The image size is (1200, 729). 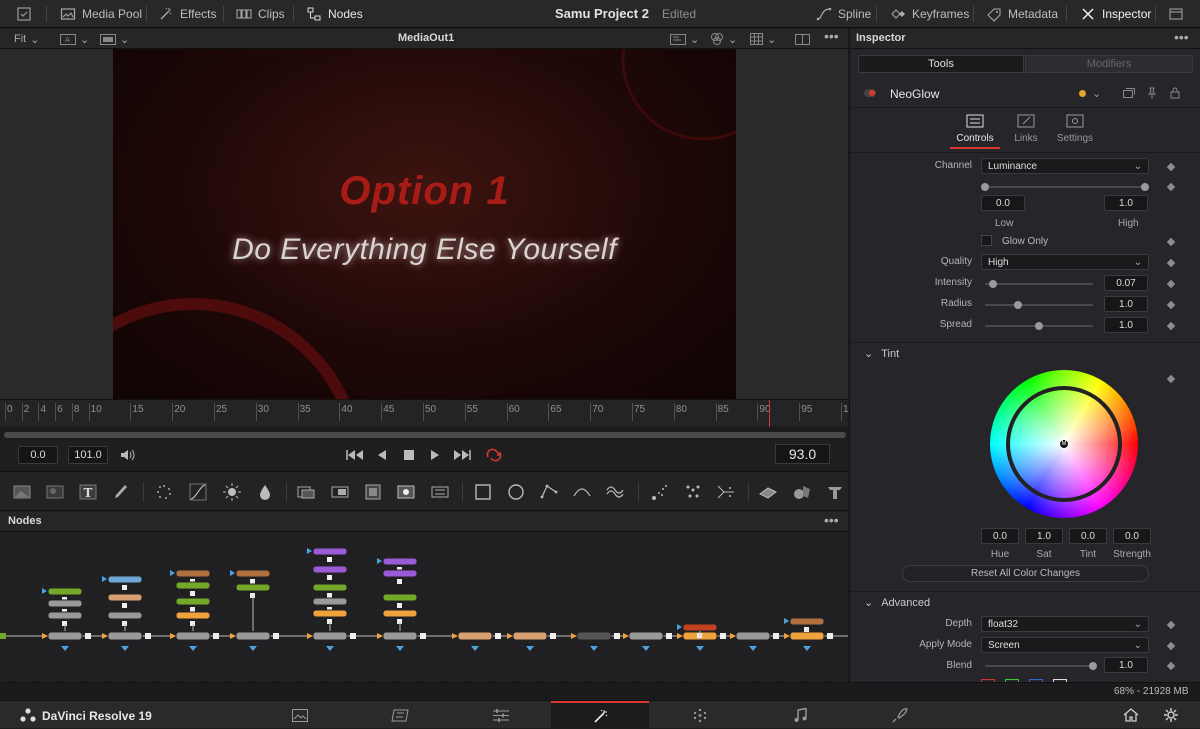 What do you see at coordinates (1152, 93) in the screenshot?
I see `pin-icon` at bounding box center [1152, 93].